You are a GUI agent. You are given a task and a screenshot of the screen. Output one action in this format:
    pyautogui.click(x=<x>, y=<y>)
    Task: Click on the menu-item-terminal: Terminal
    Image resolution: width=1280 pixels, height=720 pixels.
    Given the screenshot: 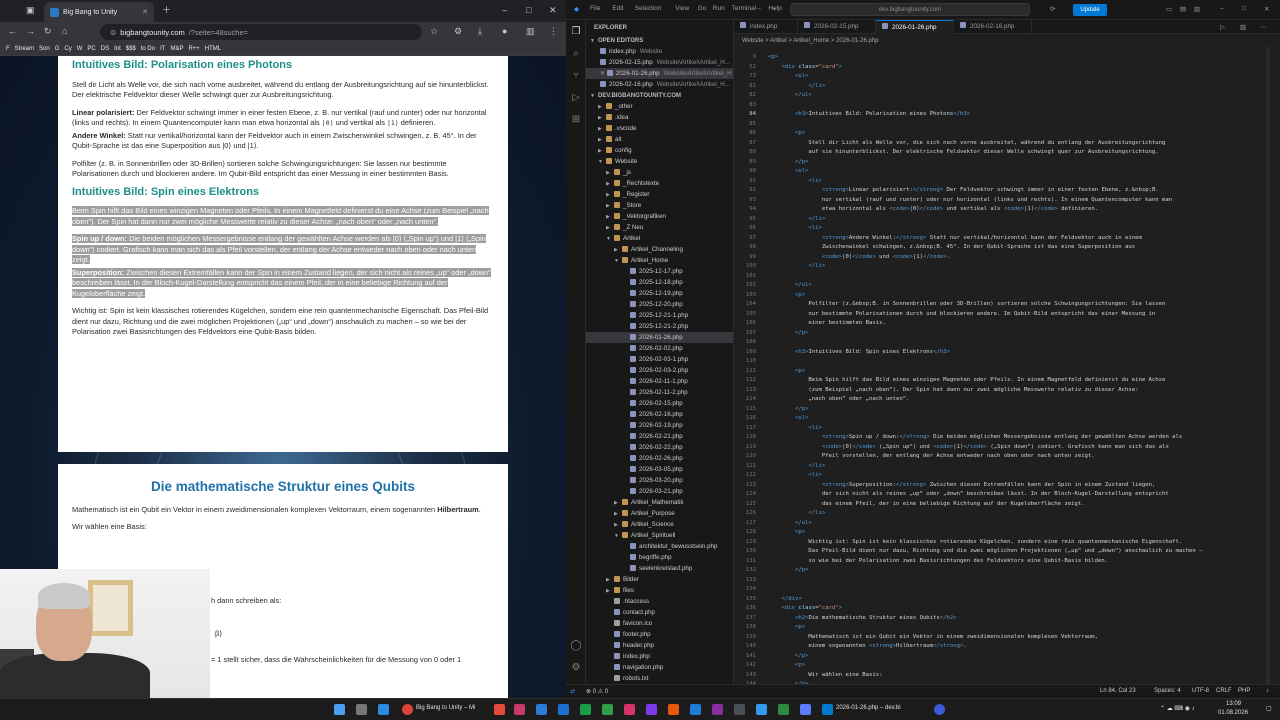 What is the action you would take?
    pyautogui.click(x=744, y=8)
    